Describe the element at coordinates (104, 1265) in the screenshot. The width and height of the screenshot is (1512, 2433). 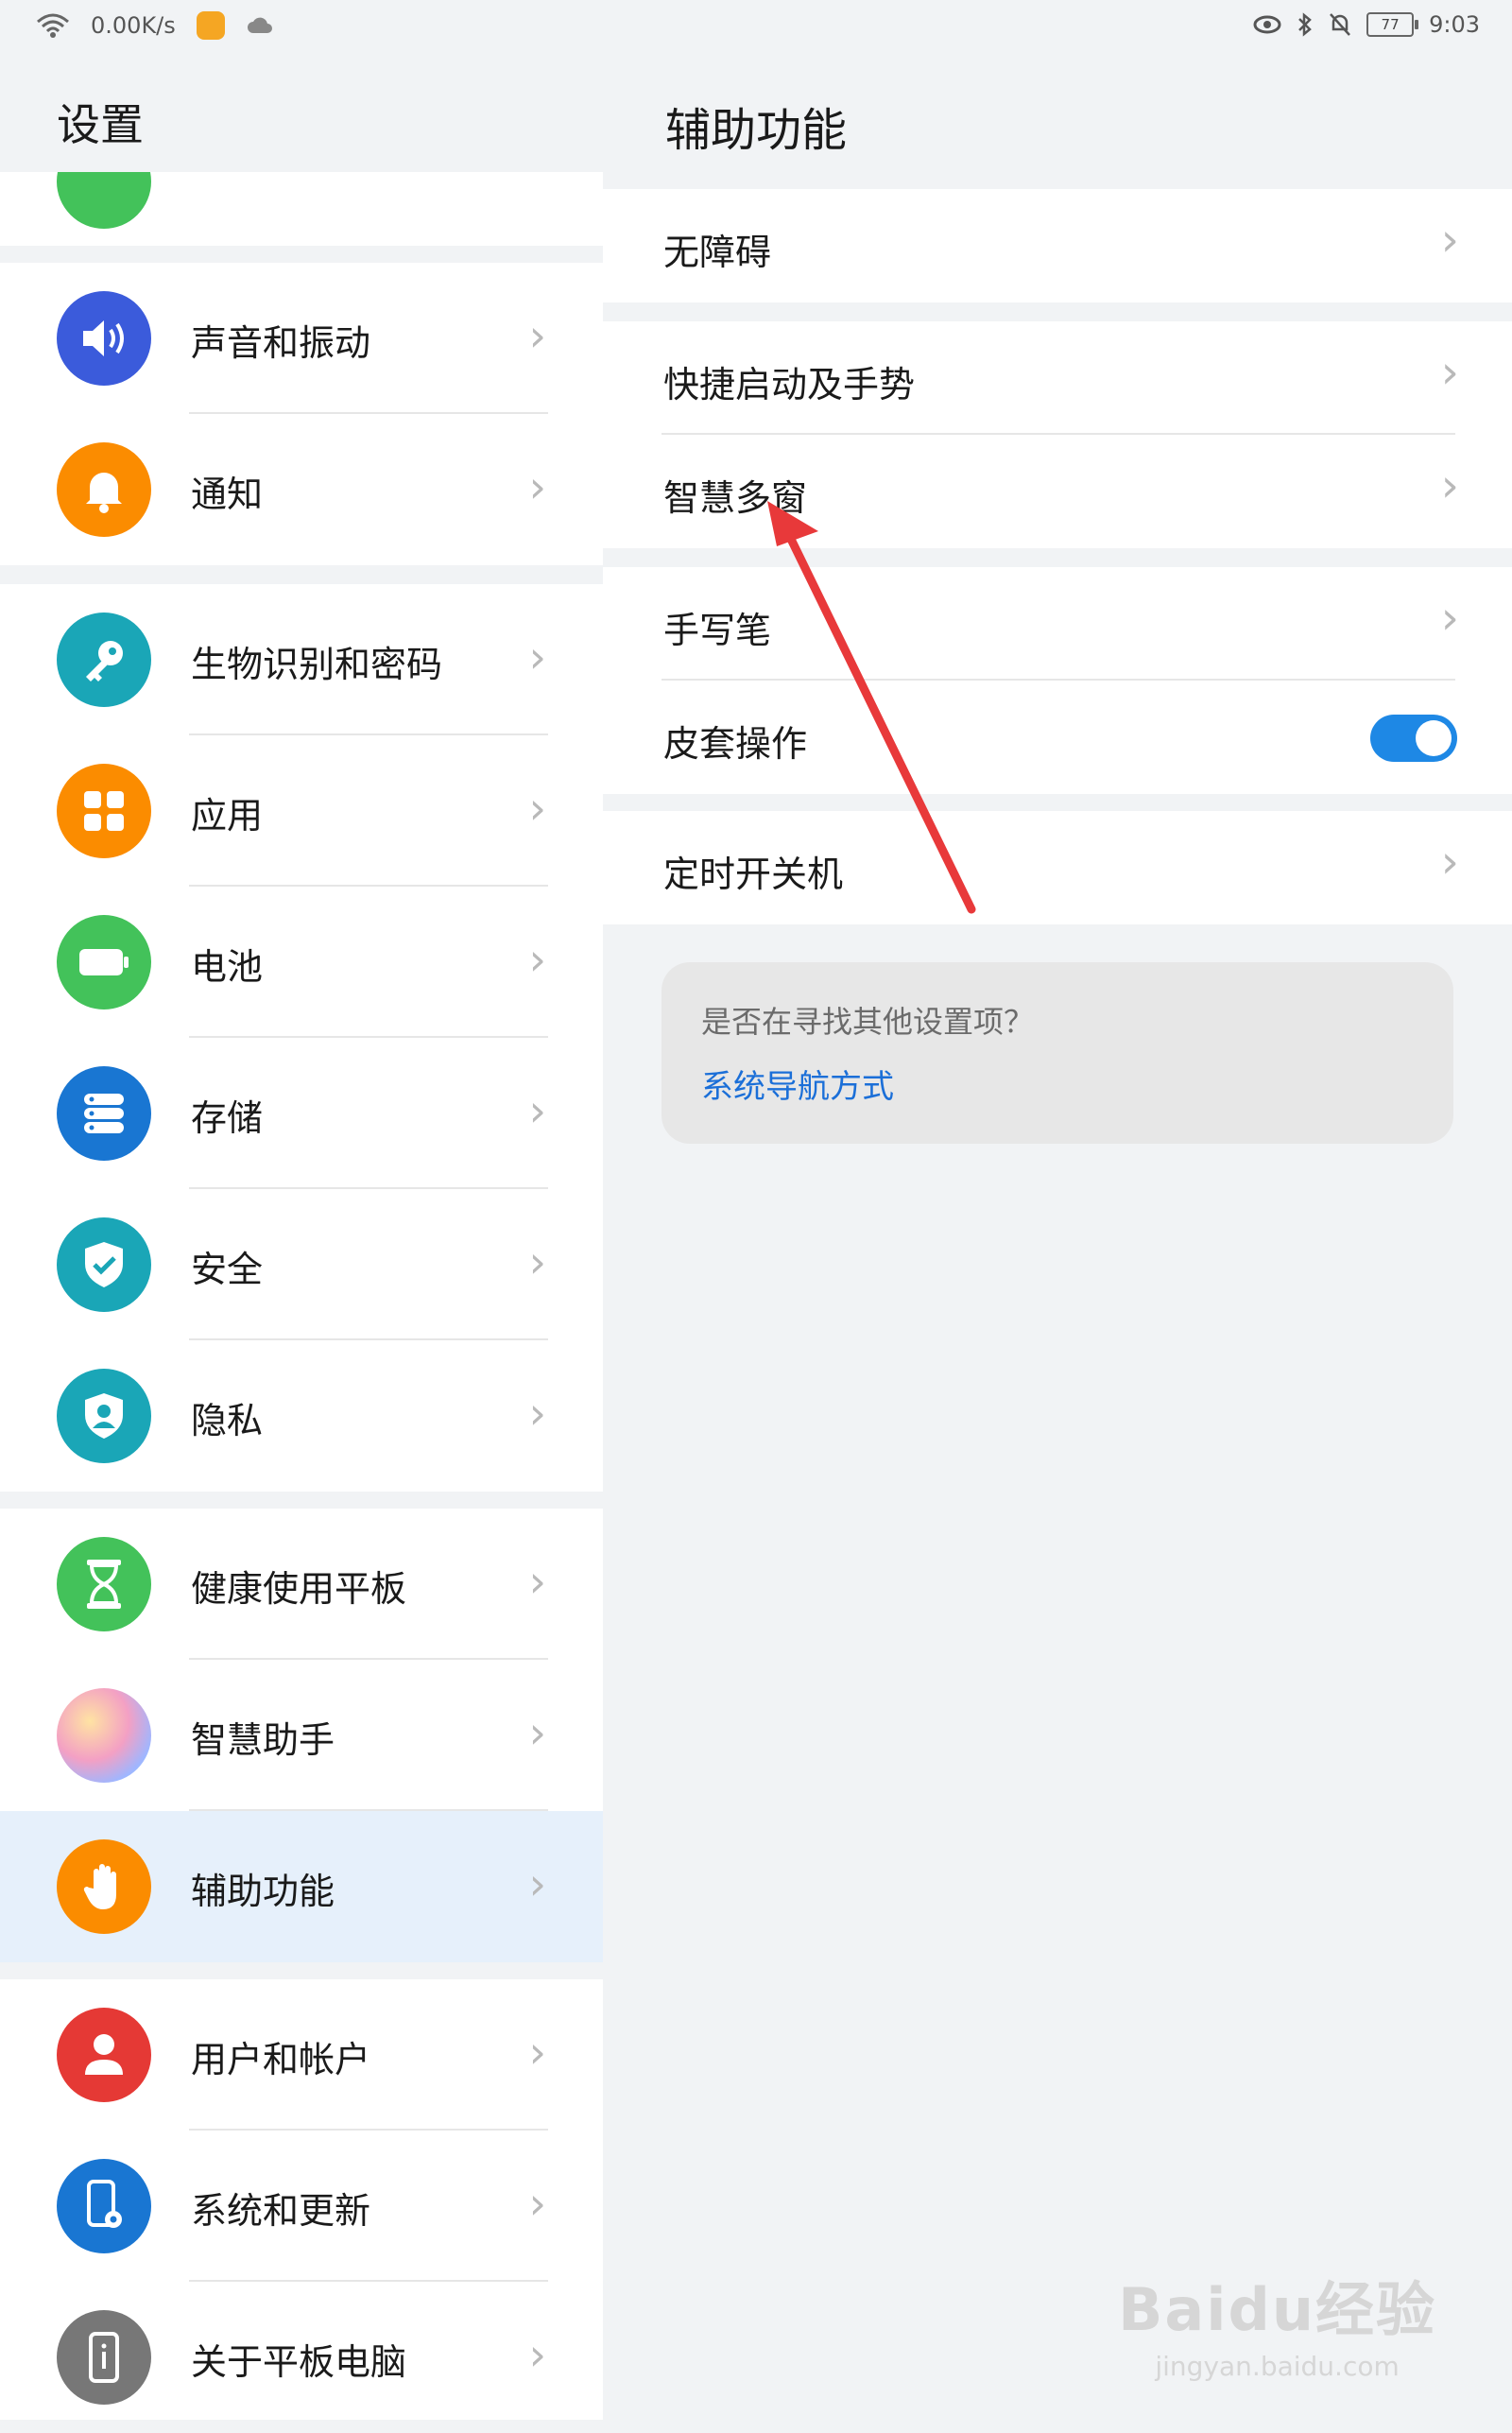
I see `shield-check-icon` at that location.